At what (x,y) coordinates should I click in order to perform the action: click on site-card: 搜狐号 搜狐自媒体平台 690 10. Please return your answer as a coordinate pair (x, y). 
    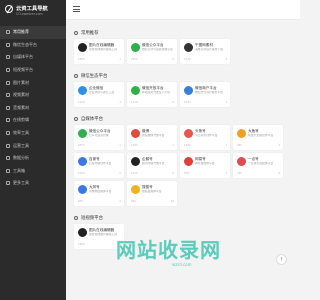
    Looking at the image, I should click on (152, 193).